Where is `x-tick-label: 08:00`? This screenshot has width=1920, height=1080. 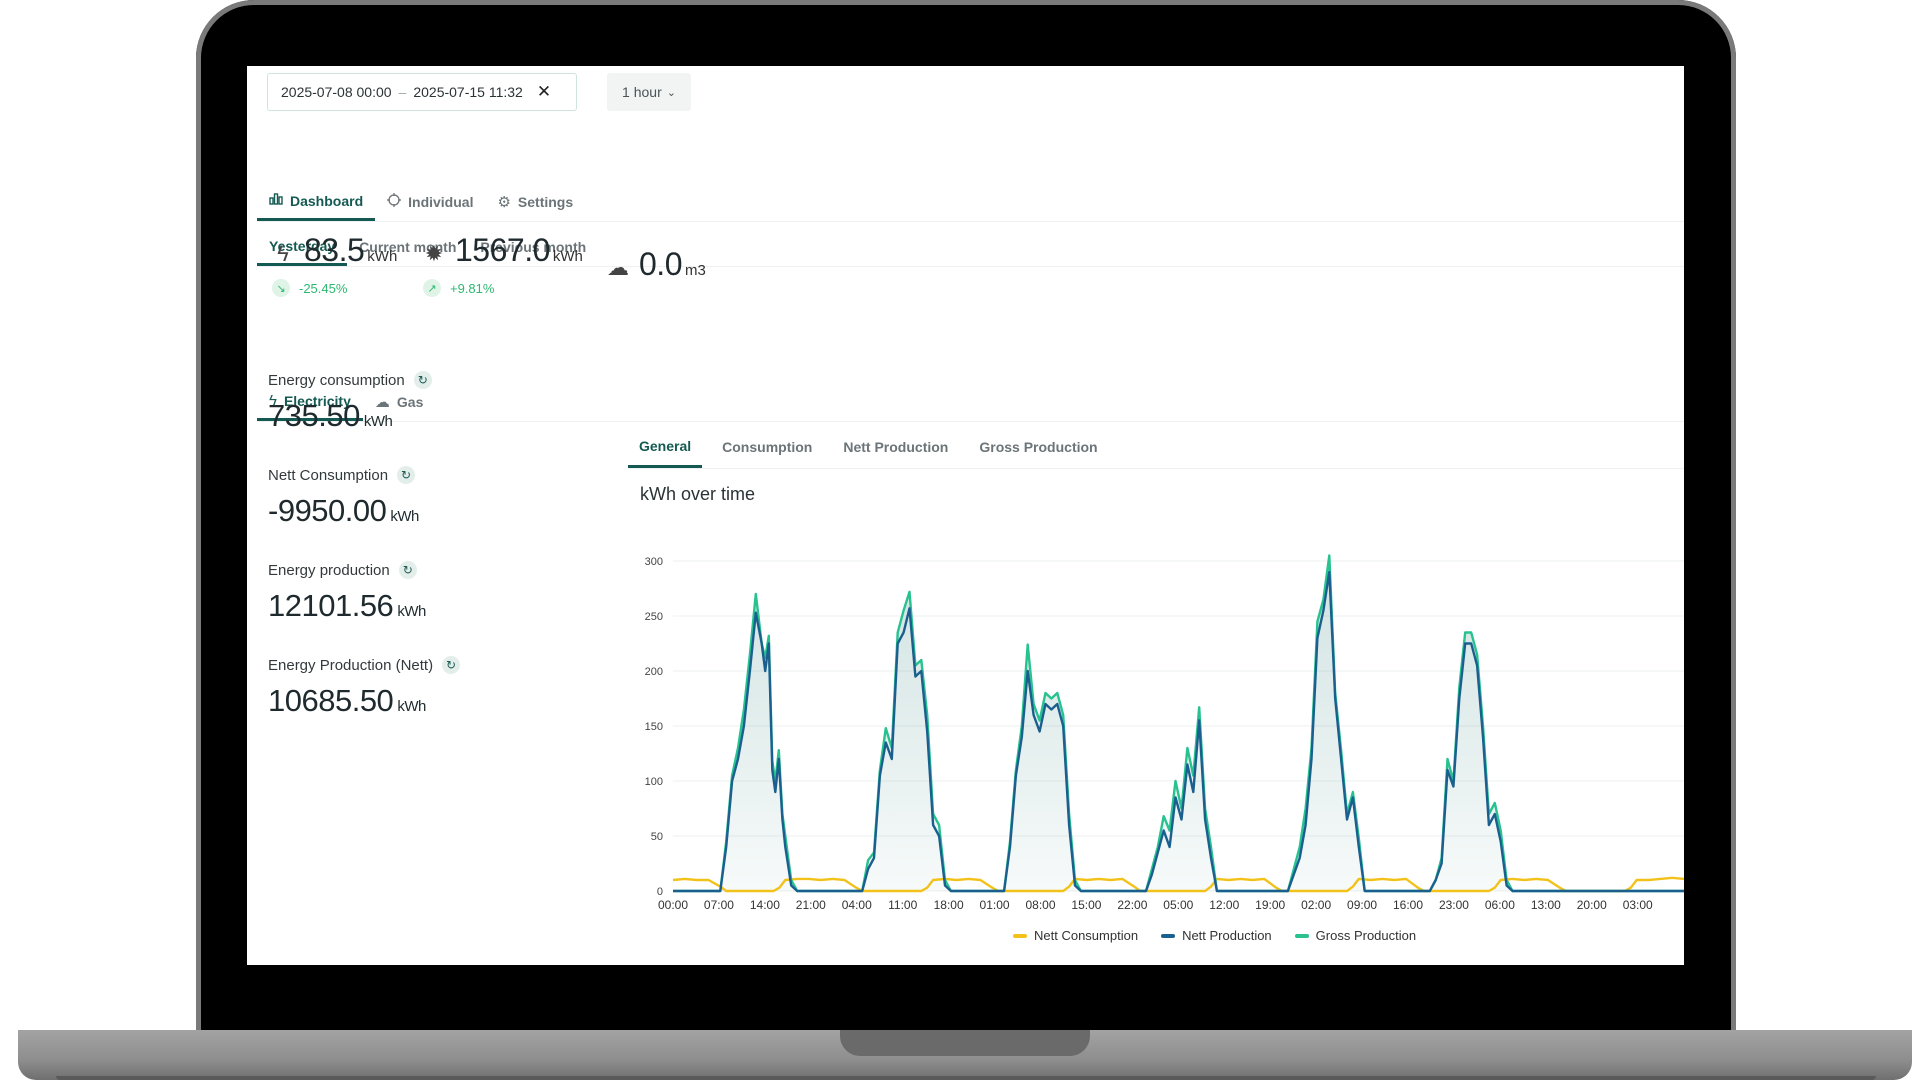
x-tick-label: 08:00 is located at coordinates (1040, 905).